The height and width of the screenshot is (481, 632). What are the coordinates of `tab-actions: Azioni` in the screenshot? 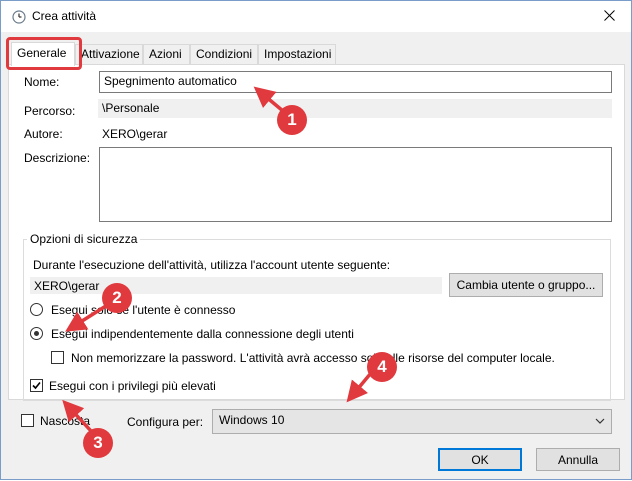 It's located at (166, 54).